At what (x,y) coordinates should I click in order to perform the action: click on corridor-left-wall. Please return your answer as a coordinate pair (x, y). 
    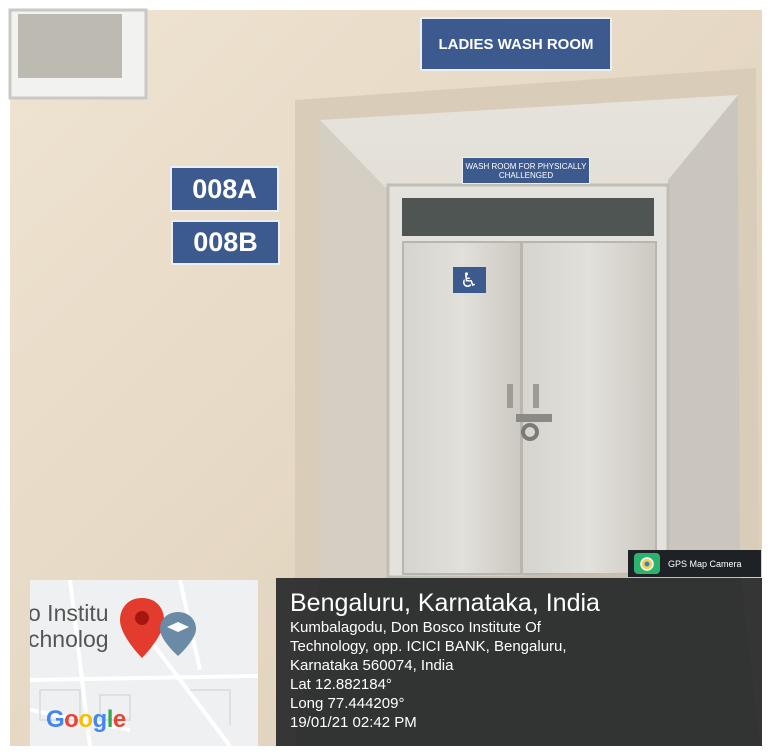
    Looking at the image, I should click on (354, 355).